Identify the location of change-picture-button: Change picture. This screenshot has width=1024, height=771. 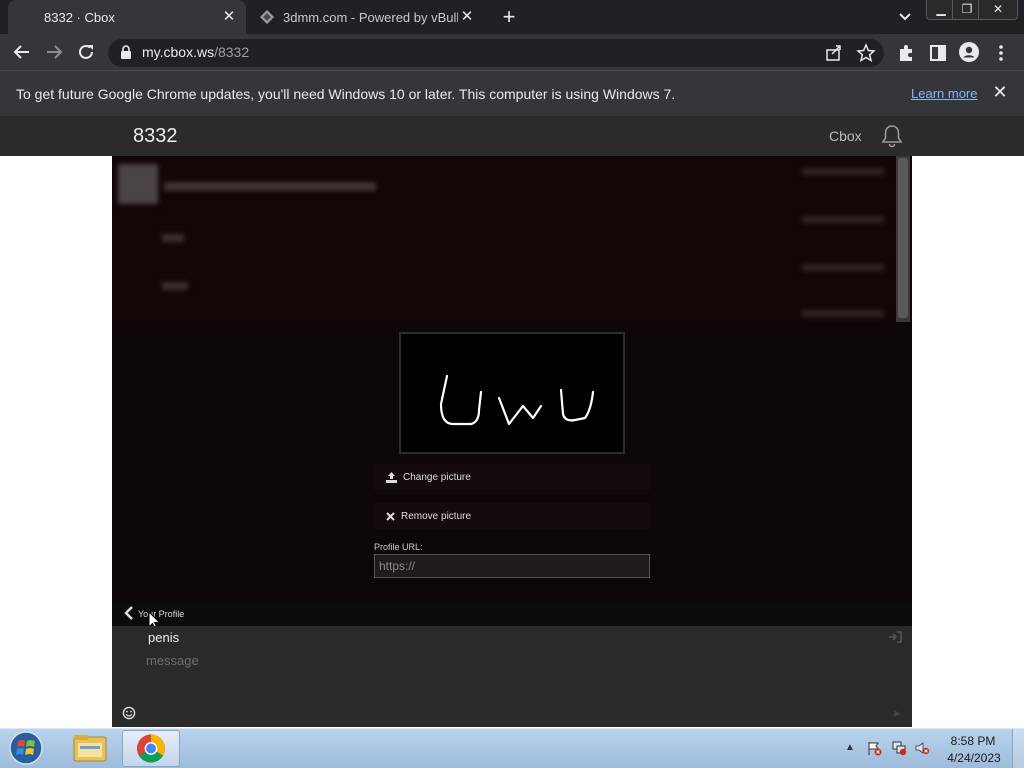
(512, 477).